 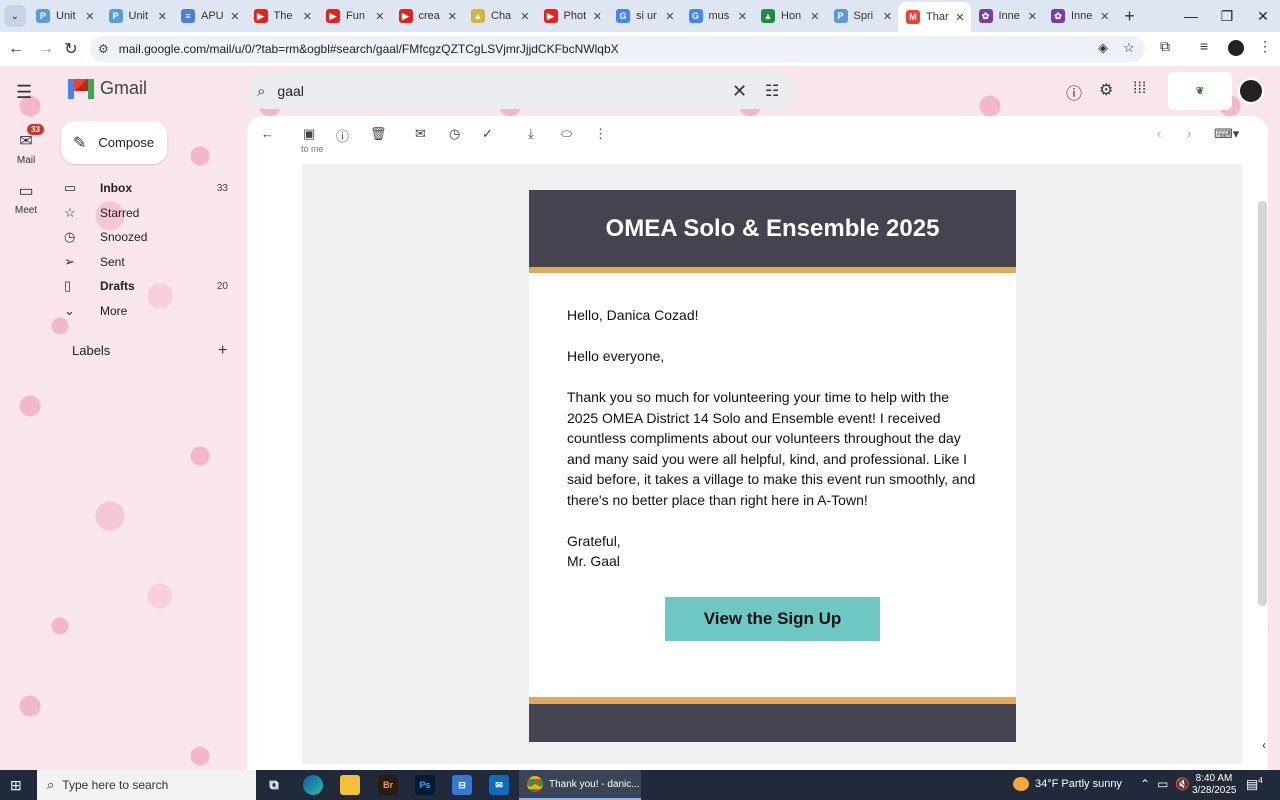 I want to click on browser-tab: P Spri ✕, so click(x=862, y=16).